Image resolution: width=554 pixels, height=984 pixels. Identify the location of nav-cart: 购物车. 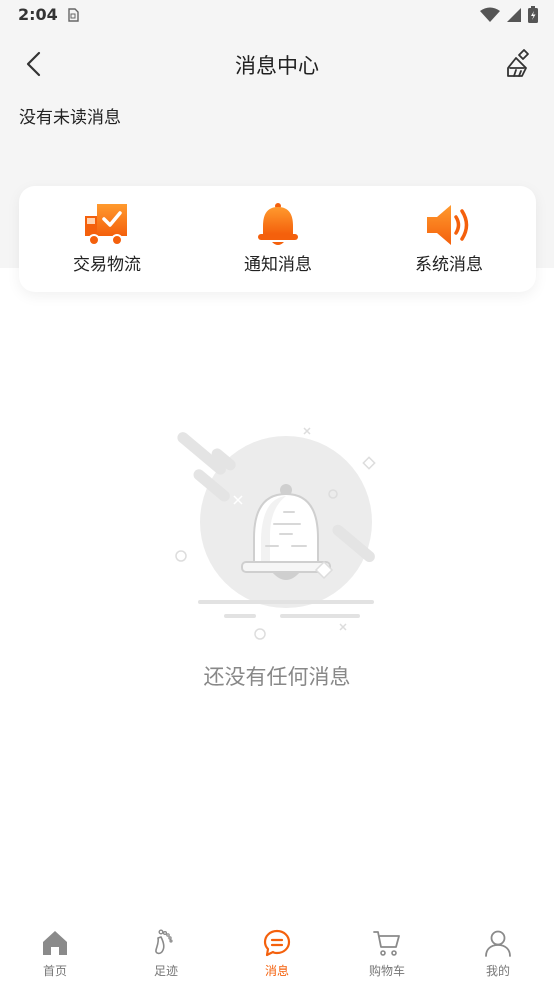
(387, 952).